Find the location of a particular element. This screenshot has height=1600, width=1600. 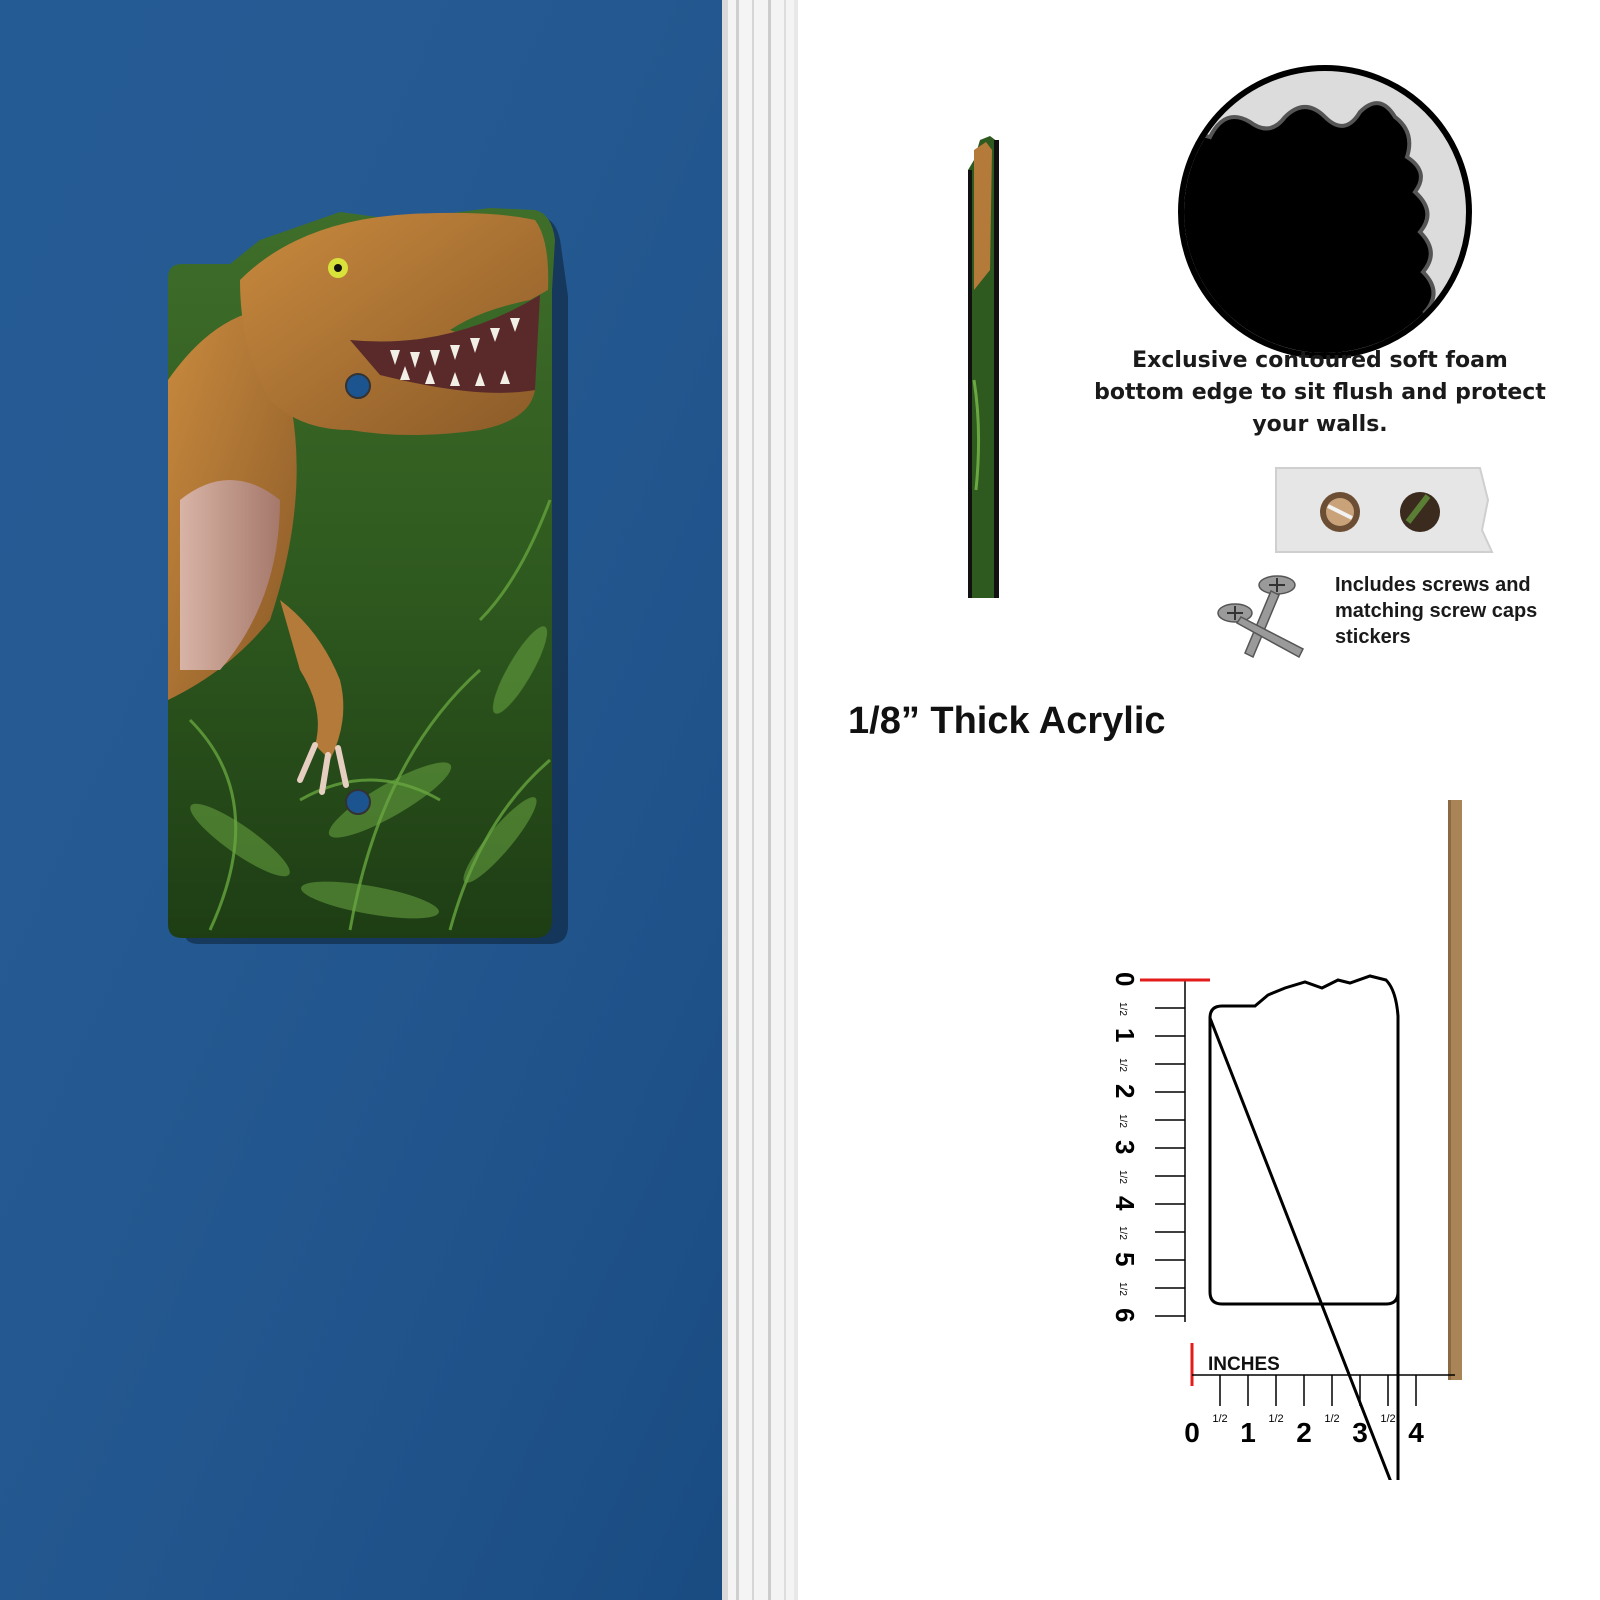

v-label-2: 2 is located at coordinates (1125, 1091).